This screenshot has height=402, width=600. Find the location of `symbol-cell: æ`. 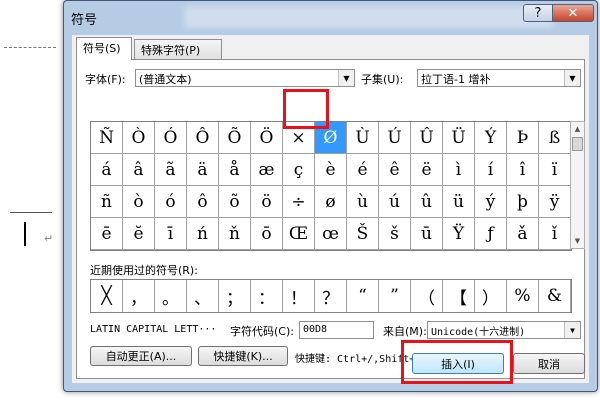

symbol-cell: æ is located at coordinates (267, 170).